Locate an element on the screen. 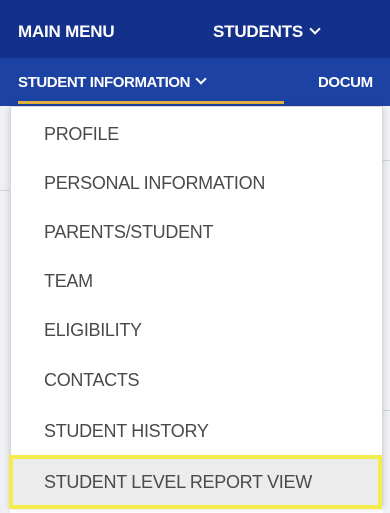  top-nav-bar: MAIN MENU STUDENTS is located at coordinates (195, 29).